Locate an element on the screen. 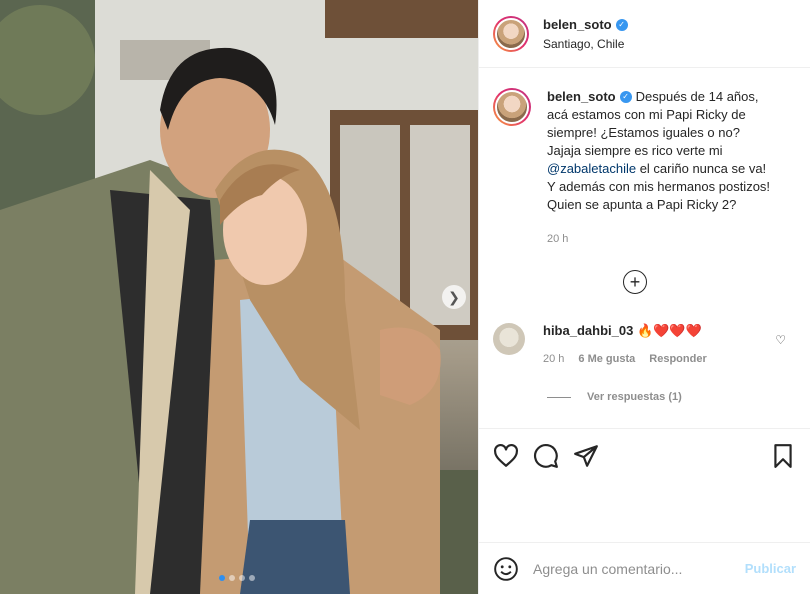 The image size is (810, 594). replies-divider is located at coordinates (559, 397).